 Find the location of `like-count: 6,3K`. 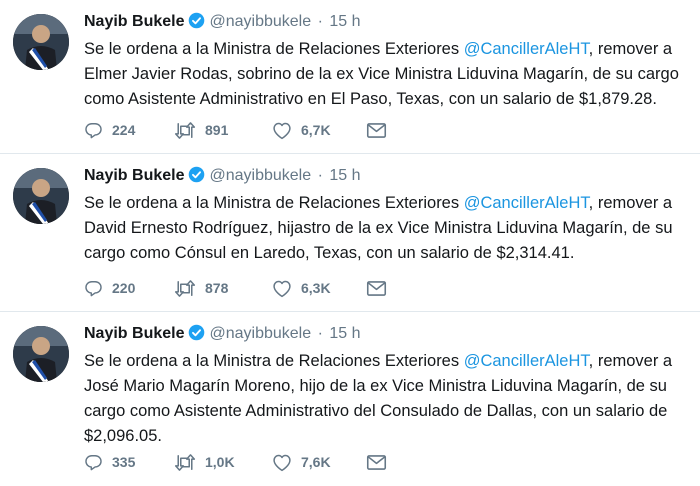

like-count: 6,3K is located at coordinates (316, 288).